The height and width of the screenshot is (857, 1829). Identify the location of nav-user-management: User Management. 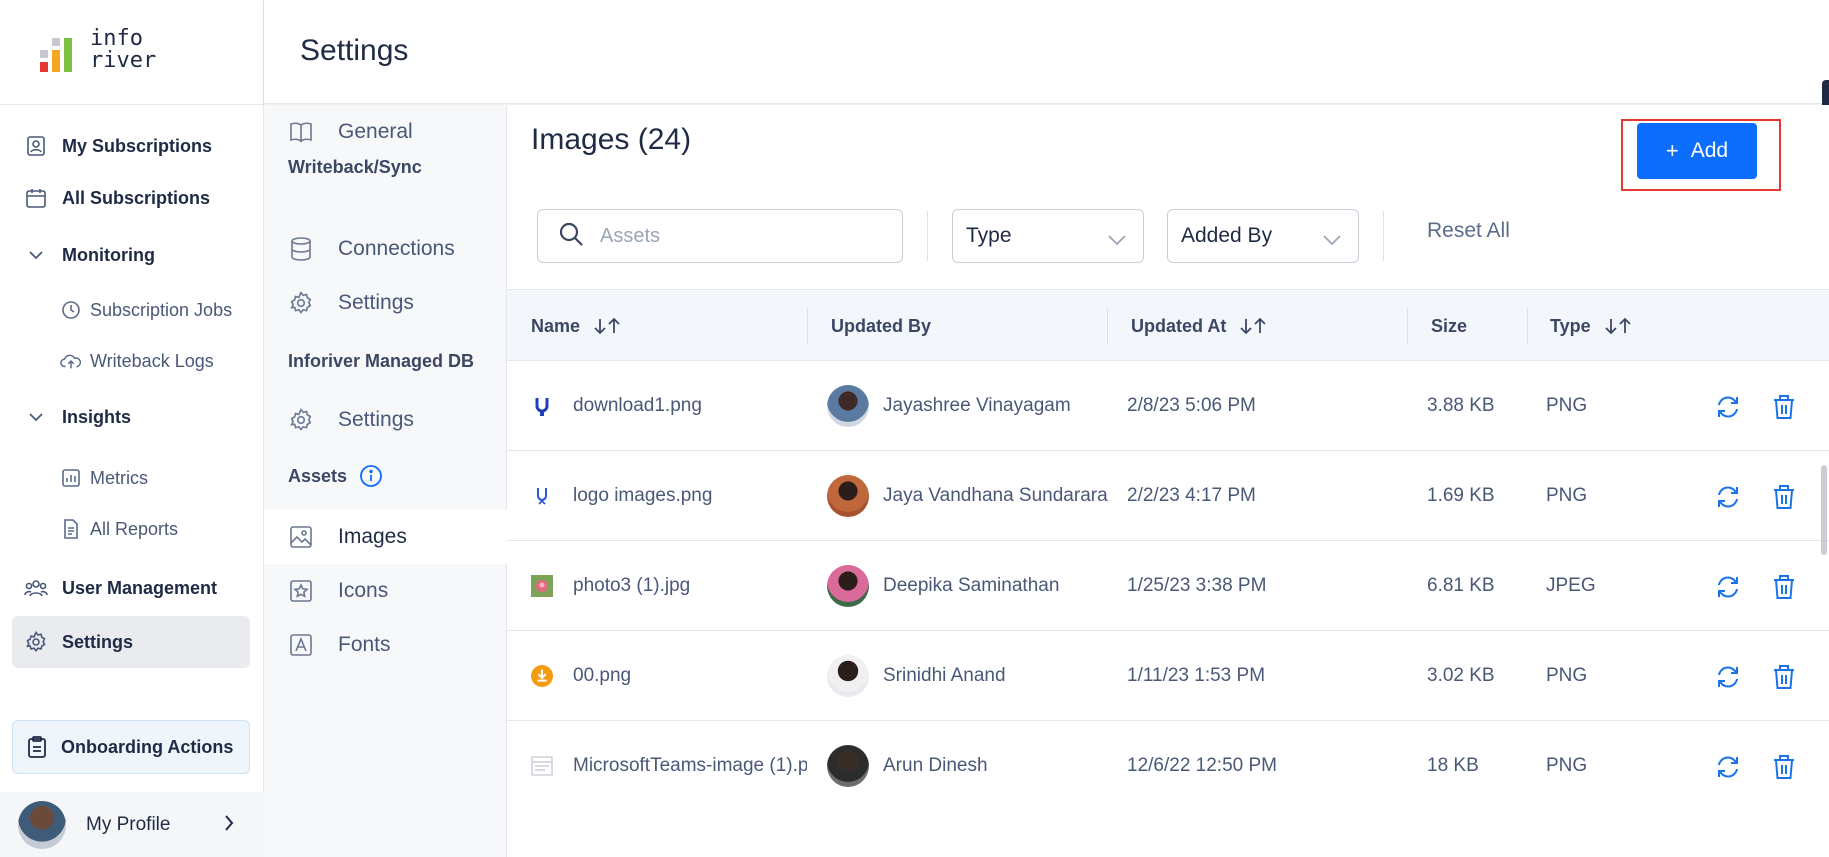
(131, 588).